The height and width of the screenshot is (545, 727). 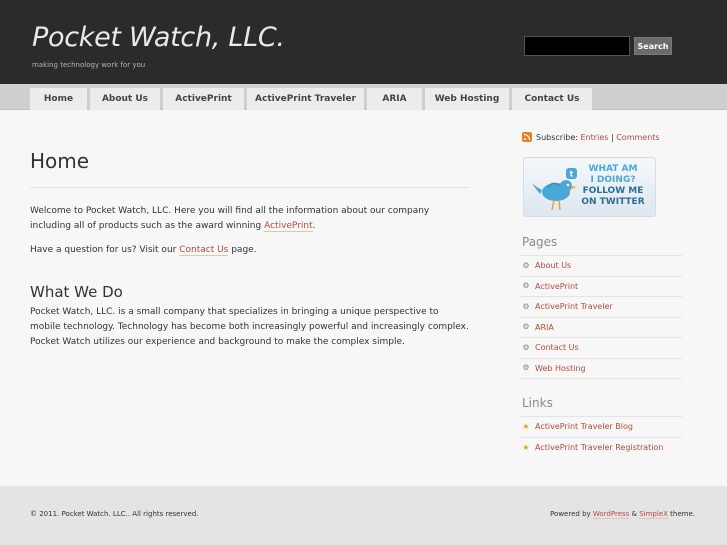 What do you see at coordinates (60, 161) in the screenshot?
I see `page-title: Home` at bounding box center [60, 161].